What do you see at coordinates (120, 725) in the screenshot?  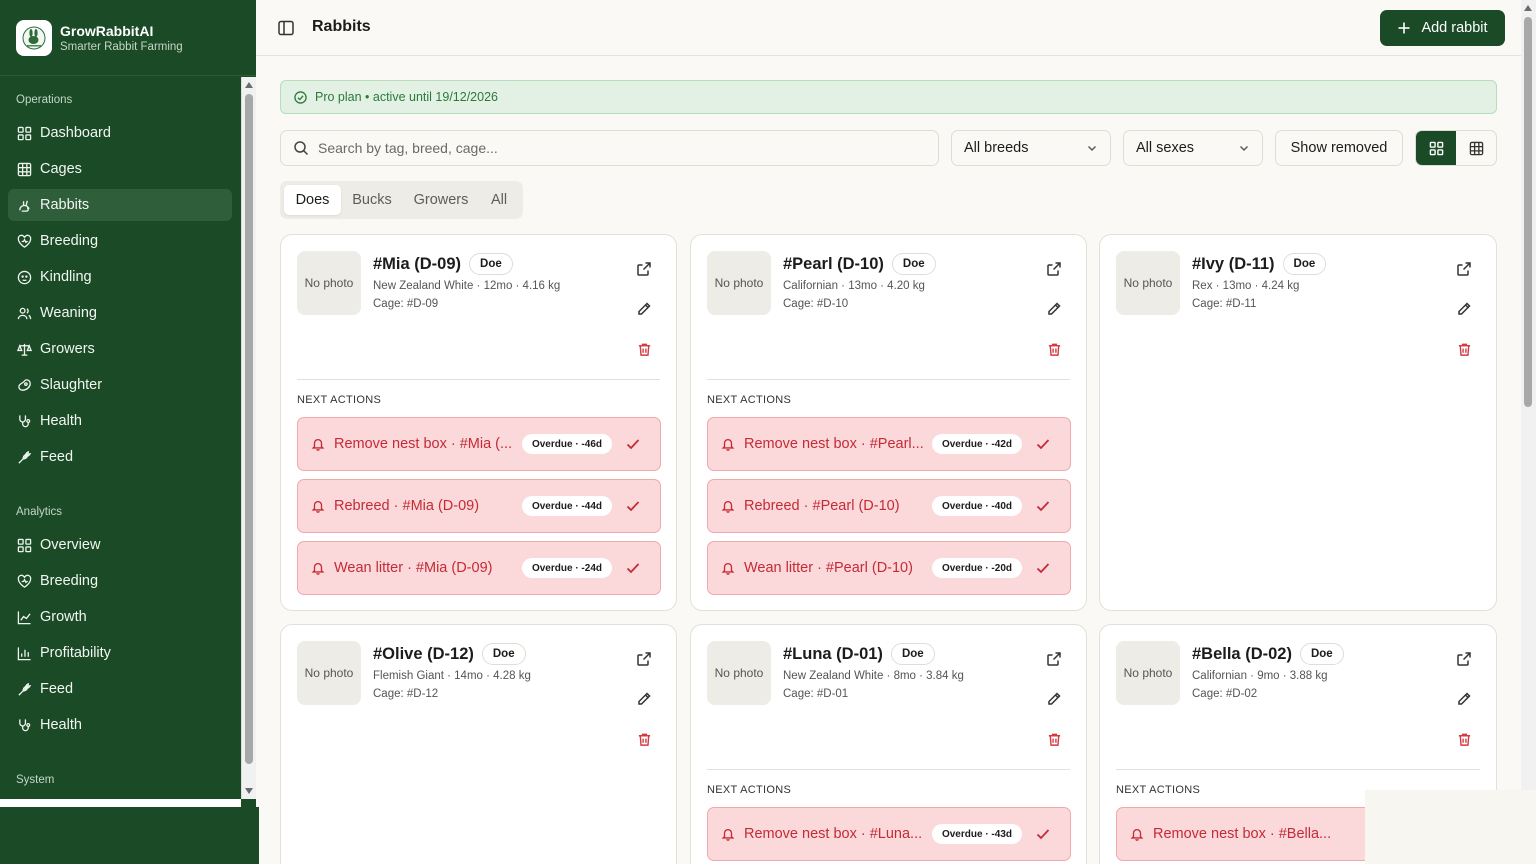 I see `sidebar-item-analytics-health: Health` at bounding box center [120, 725].